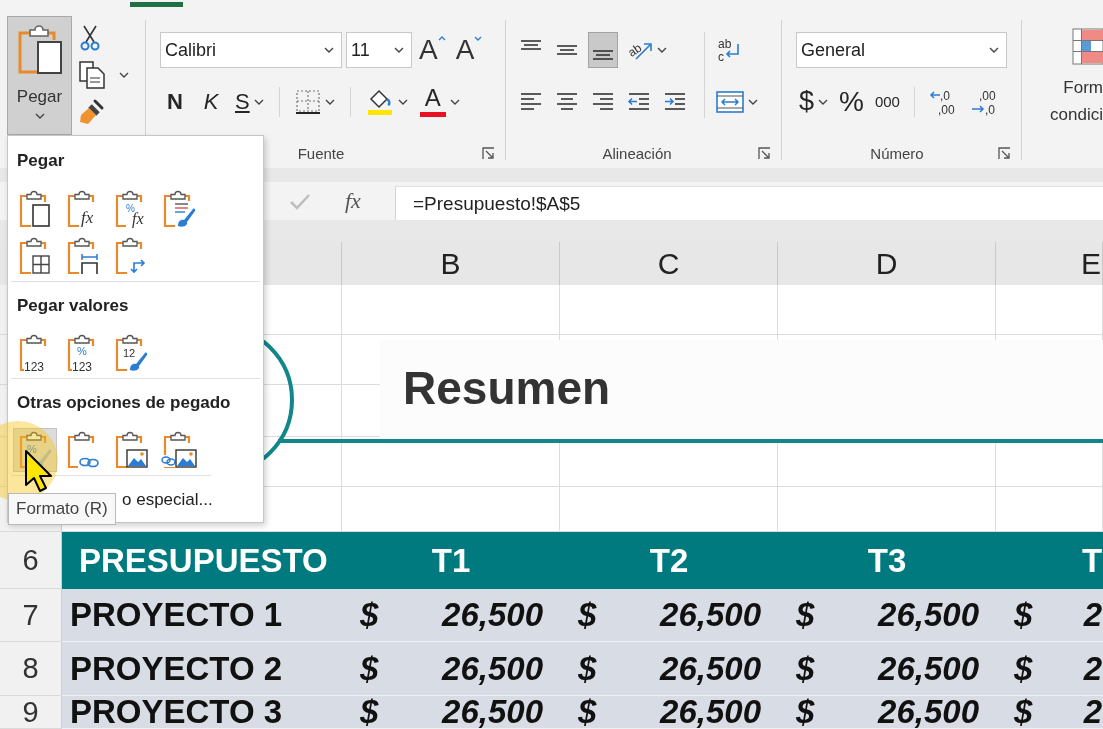 Image resolution: width=1103 pixels, height=729 pixels. I want to click on row-header: 6, so click(31, 560).